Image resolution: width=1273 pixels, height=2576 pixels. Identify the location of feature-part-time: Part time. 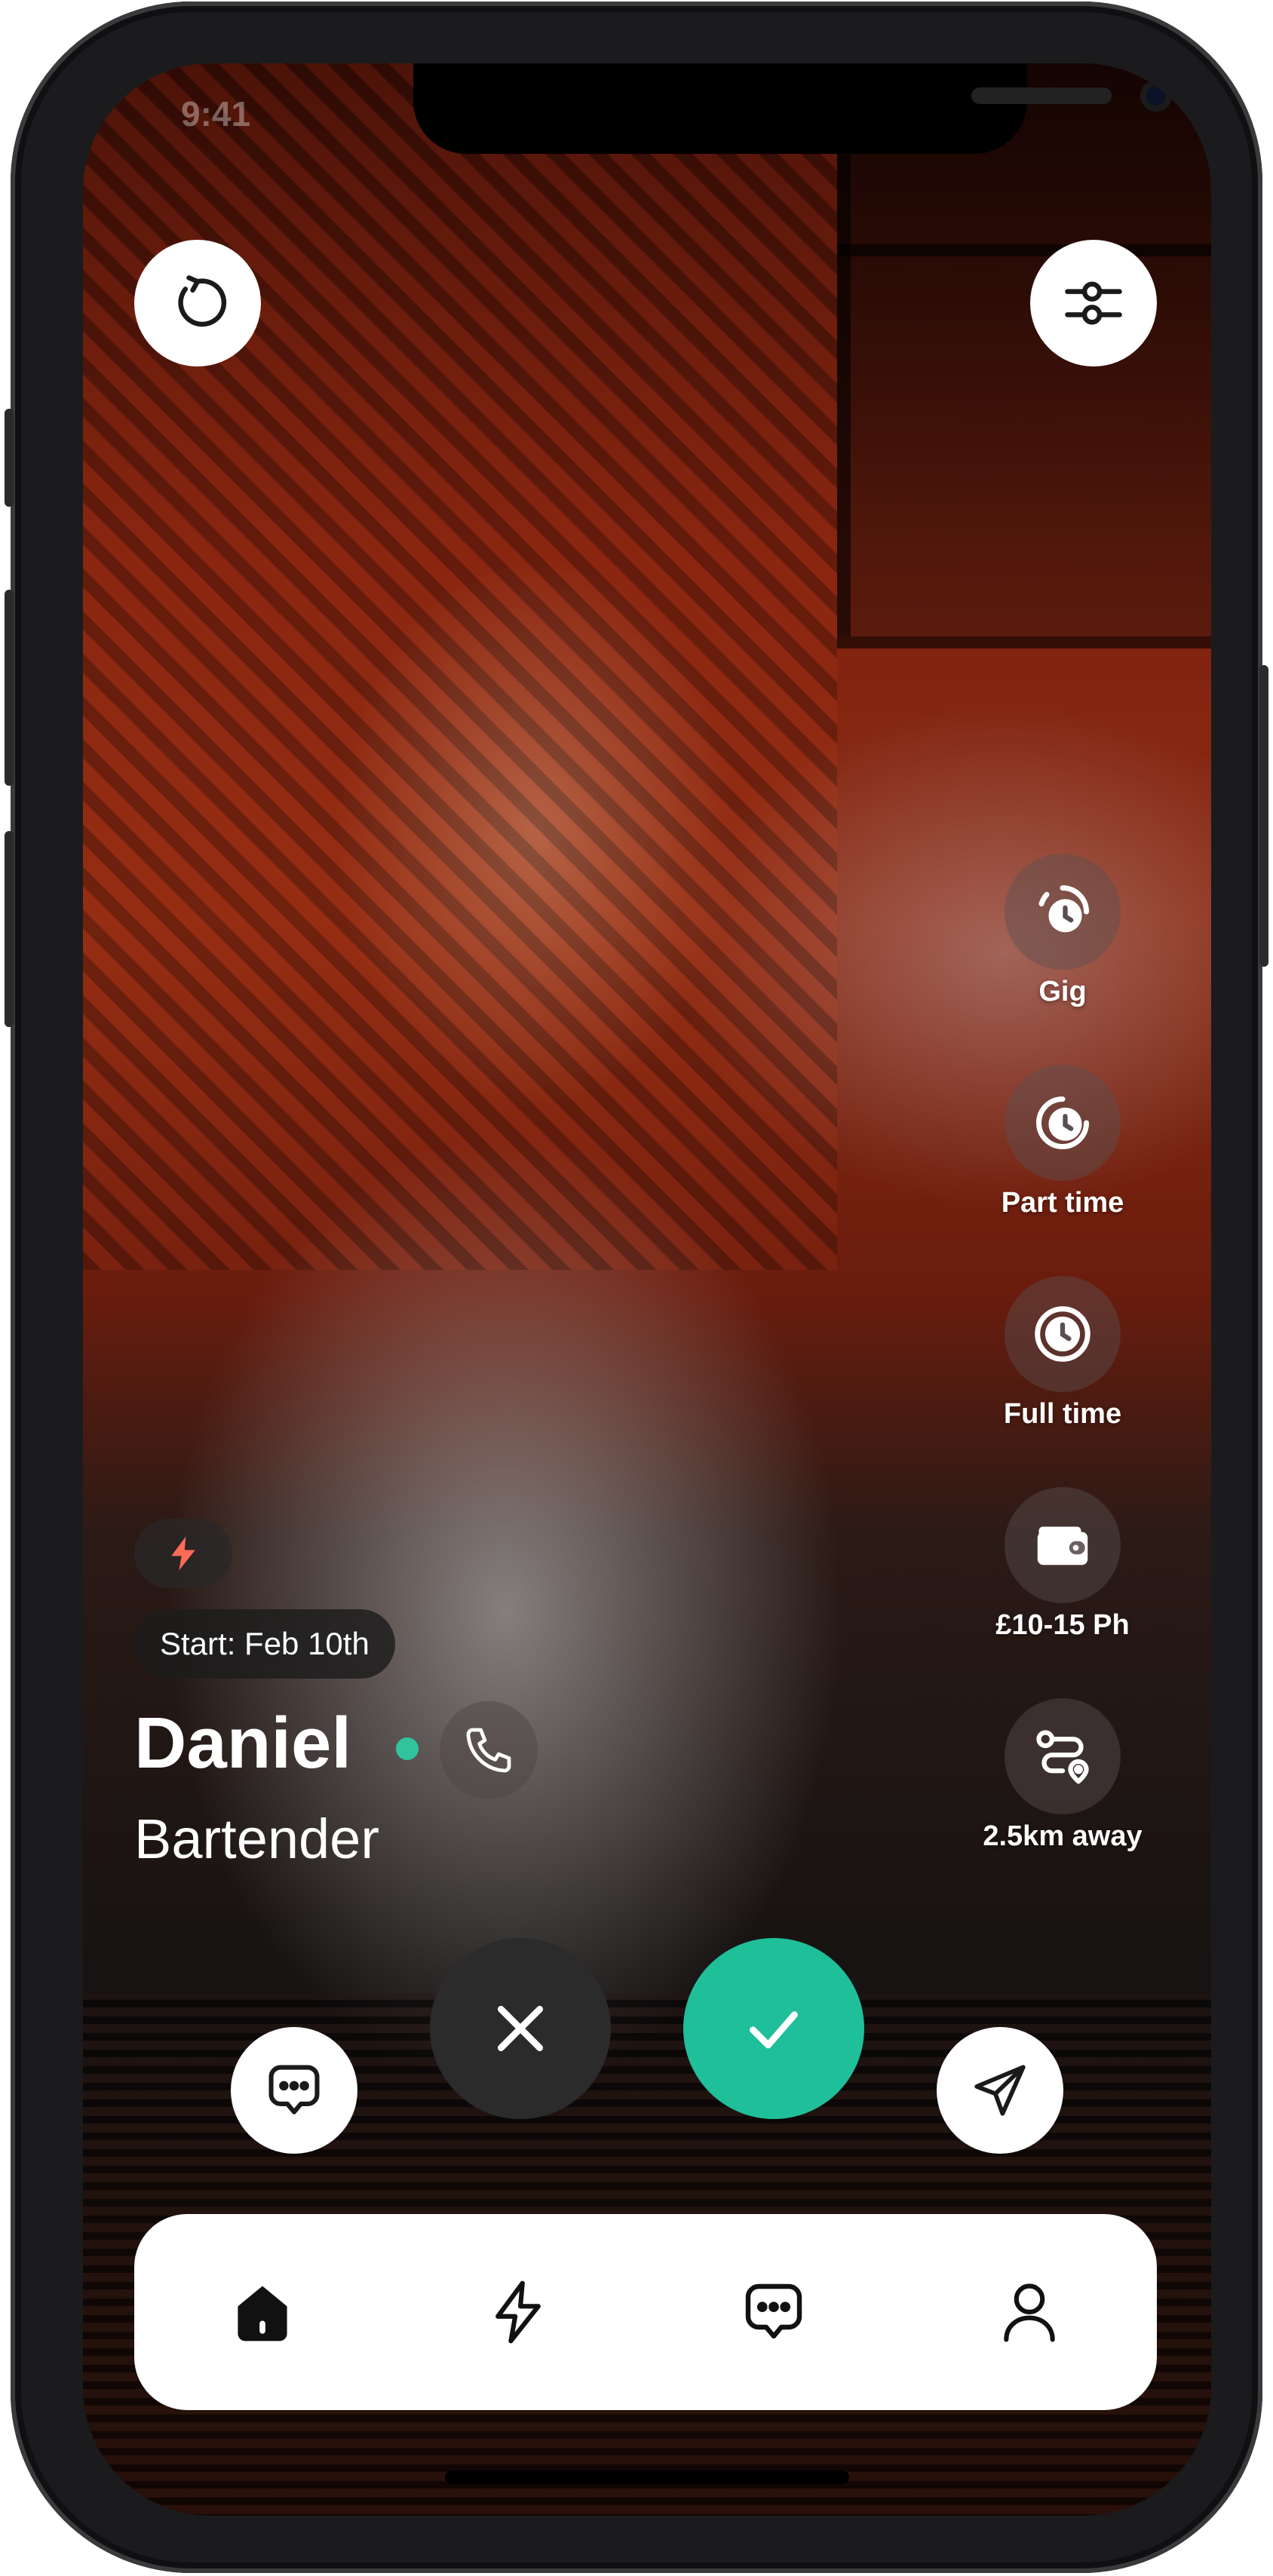
(1062, 1142).